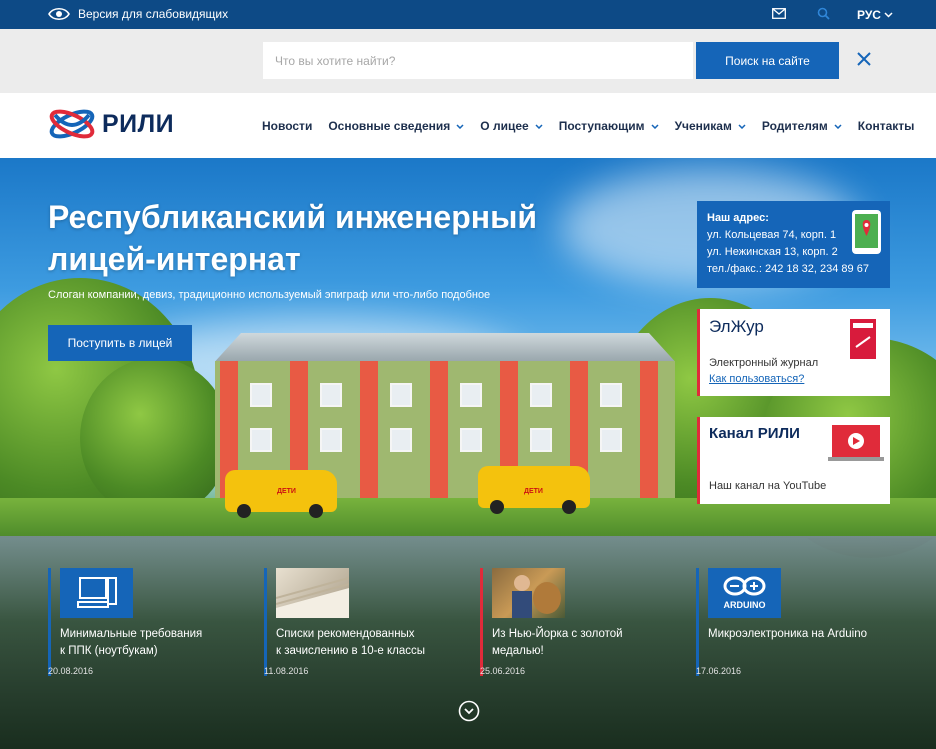 This screenshot has width=936, height=749. What do you see at coordinates (138, 123) in the screenshot?
I see `logo-text: РИЛИ` at bounding box center [138, 123].